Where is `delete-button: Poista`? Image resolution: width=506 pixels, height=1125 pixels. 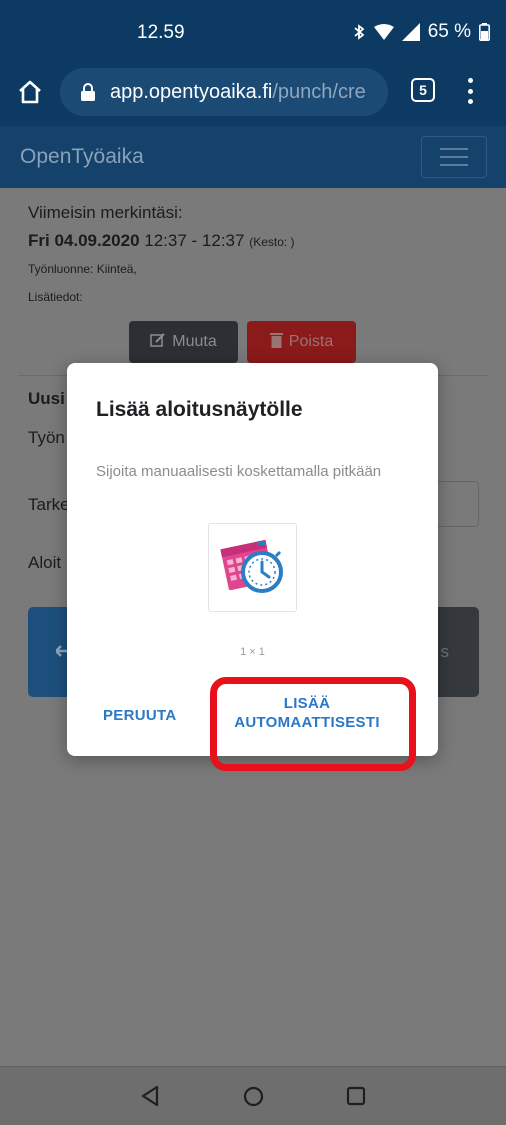
delete-button: Poista is located at coordinates (301, 342).